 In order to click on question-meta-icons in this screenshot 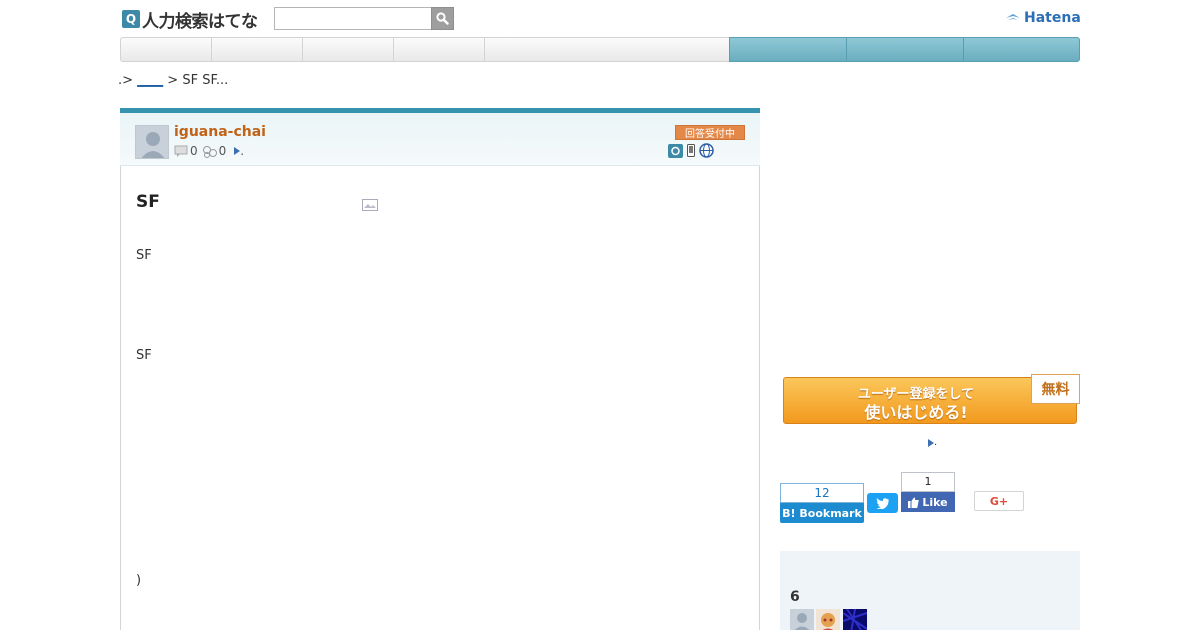, I will do `click(691, 150)`.